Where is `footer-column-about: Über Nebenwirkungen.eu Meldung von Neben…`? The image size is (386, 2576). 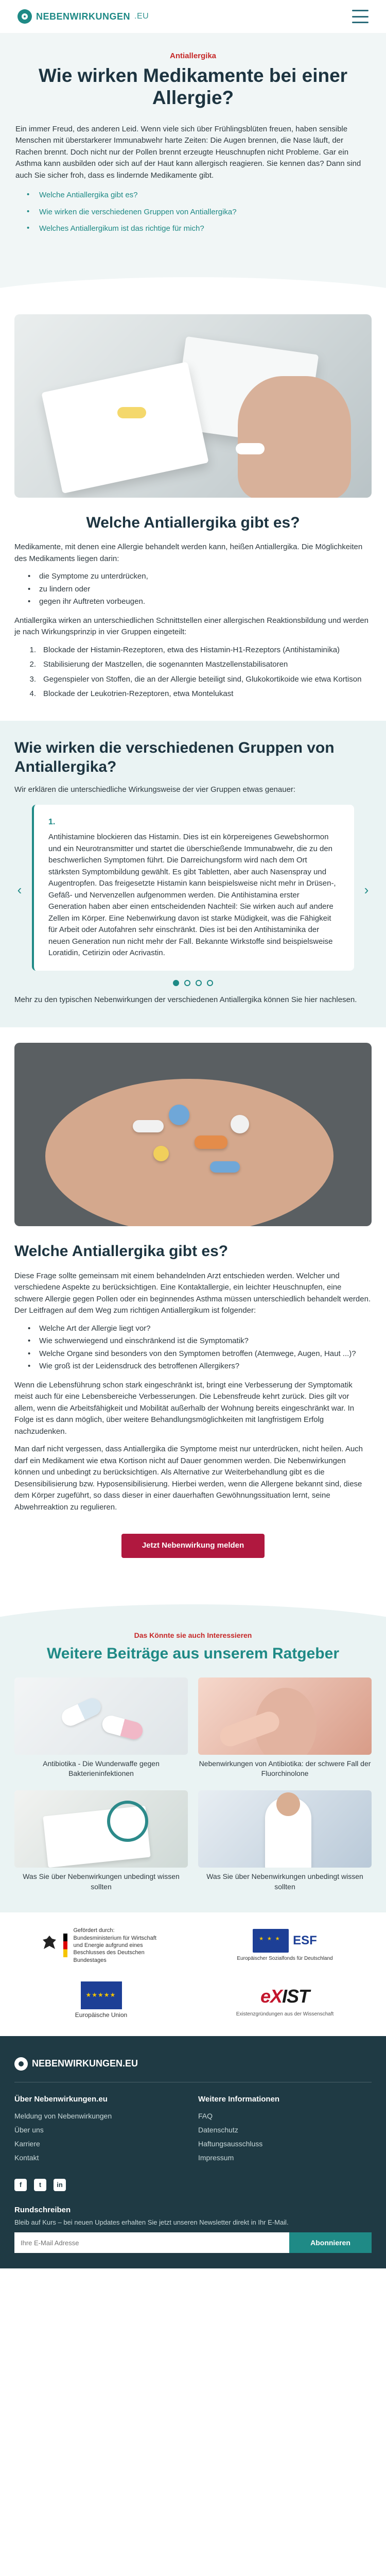
footer-column-about: Über Nebenwirkungen.eu Meldung von Neben… is located at coordinates (101, 2130).